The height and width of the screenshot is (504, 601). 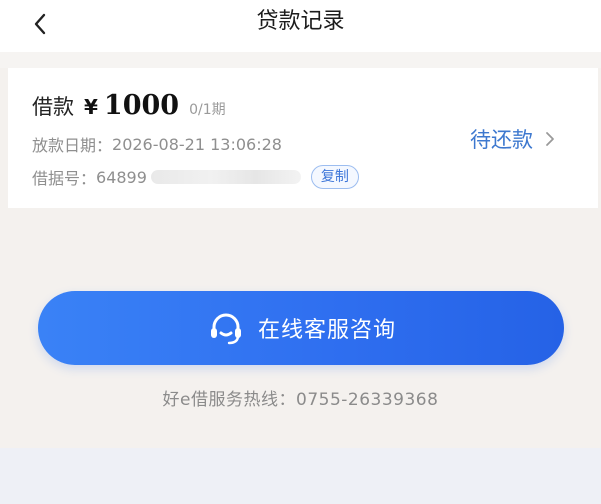 I want to click on online-service-button: 在线客服咨询, so click(x=301, y=328).